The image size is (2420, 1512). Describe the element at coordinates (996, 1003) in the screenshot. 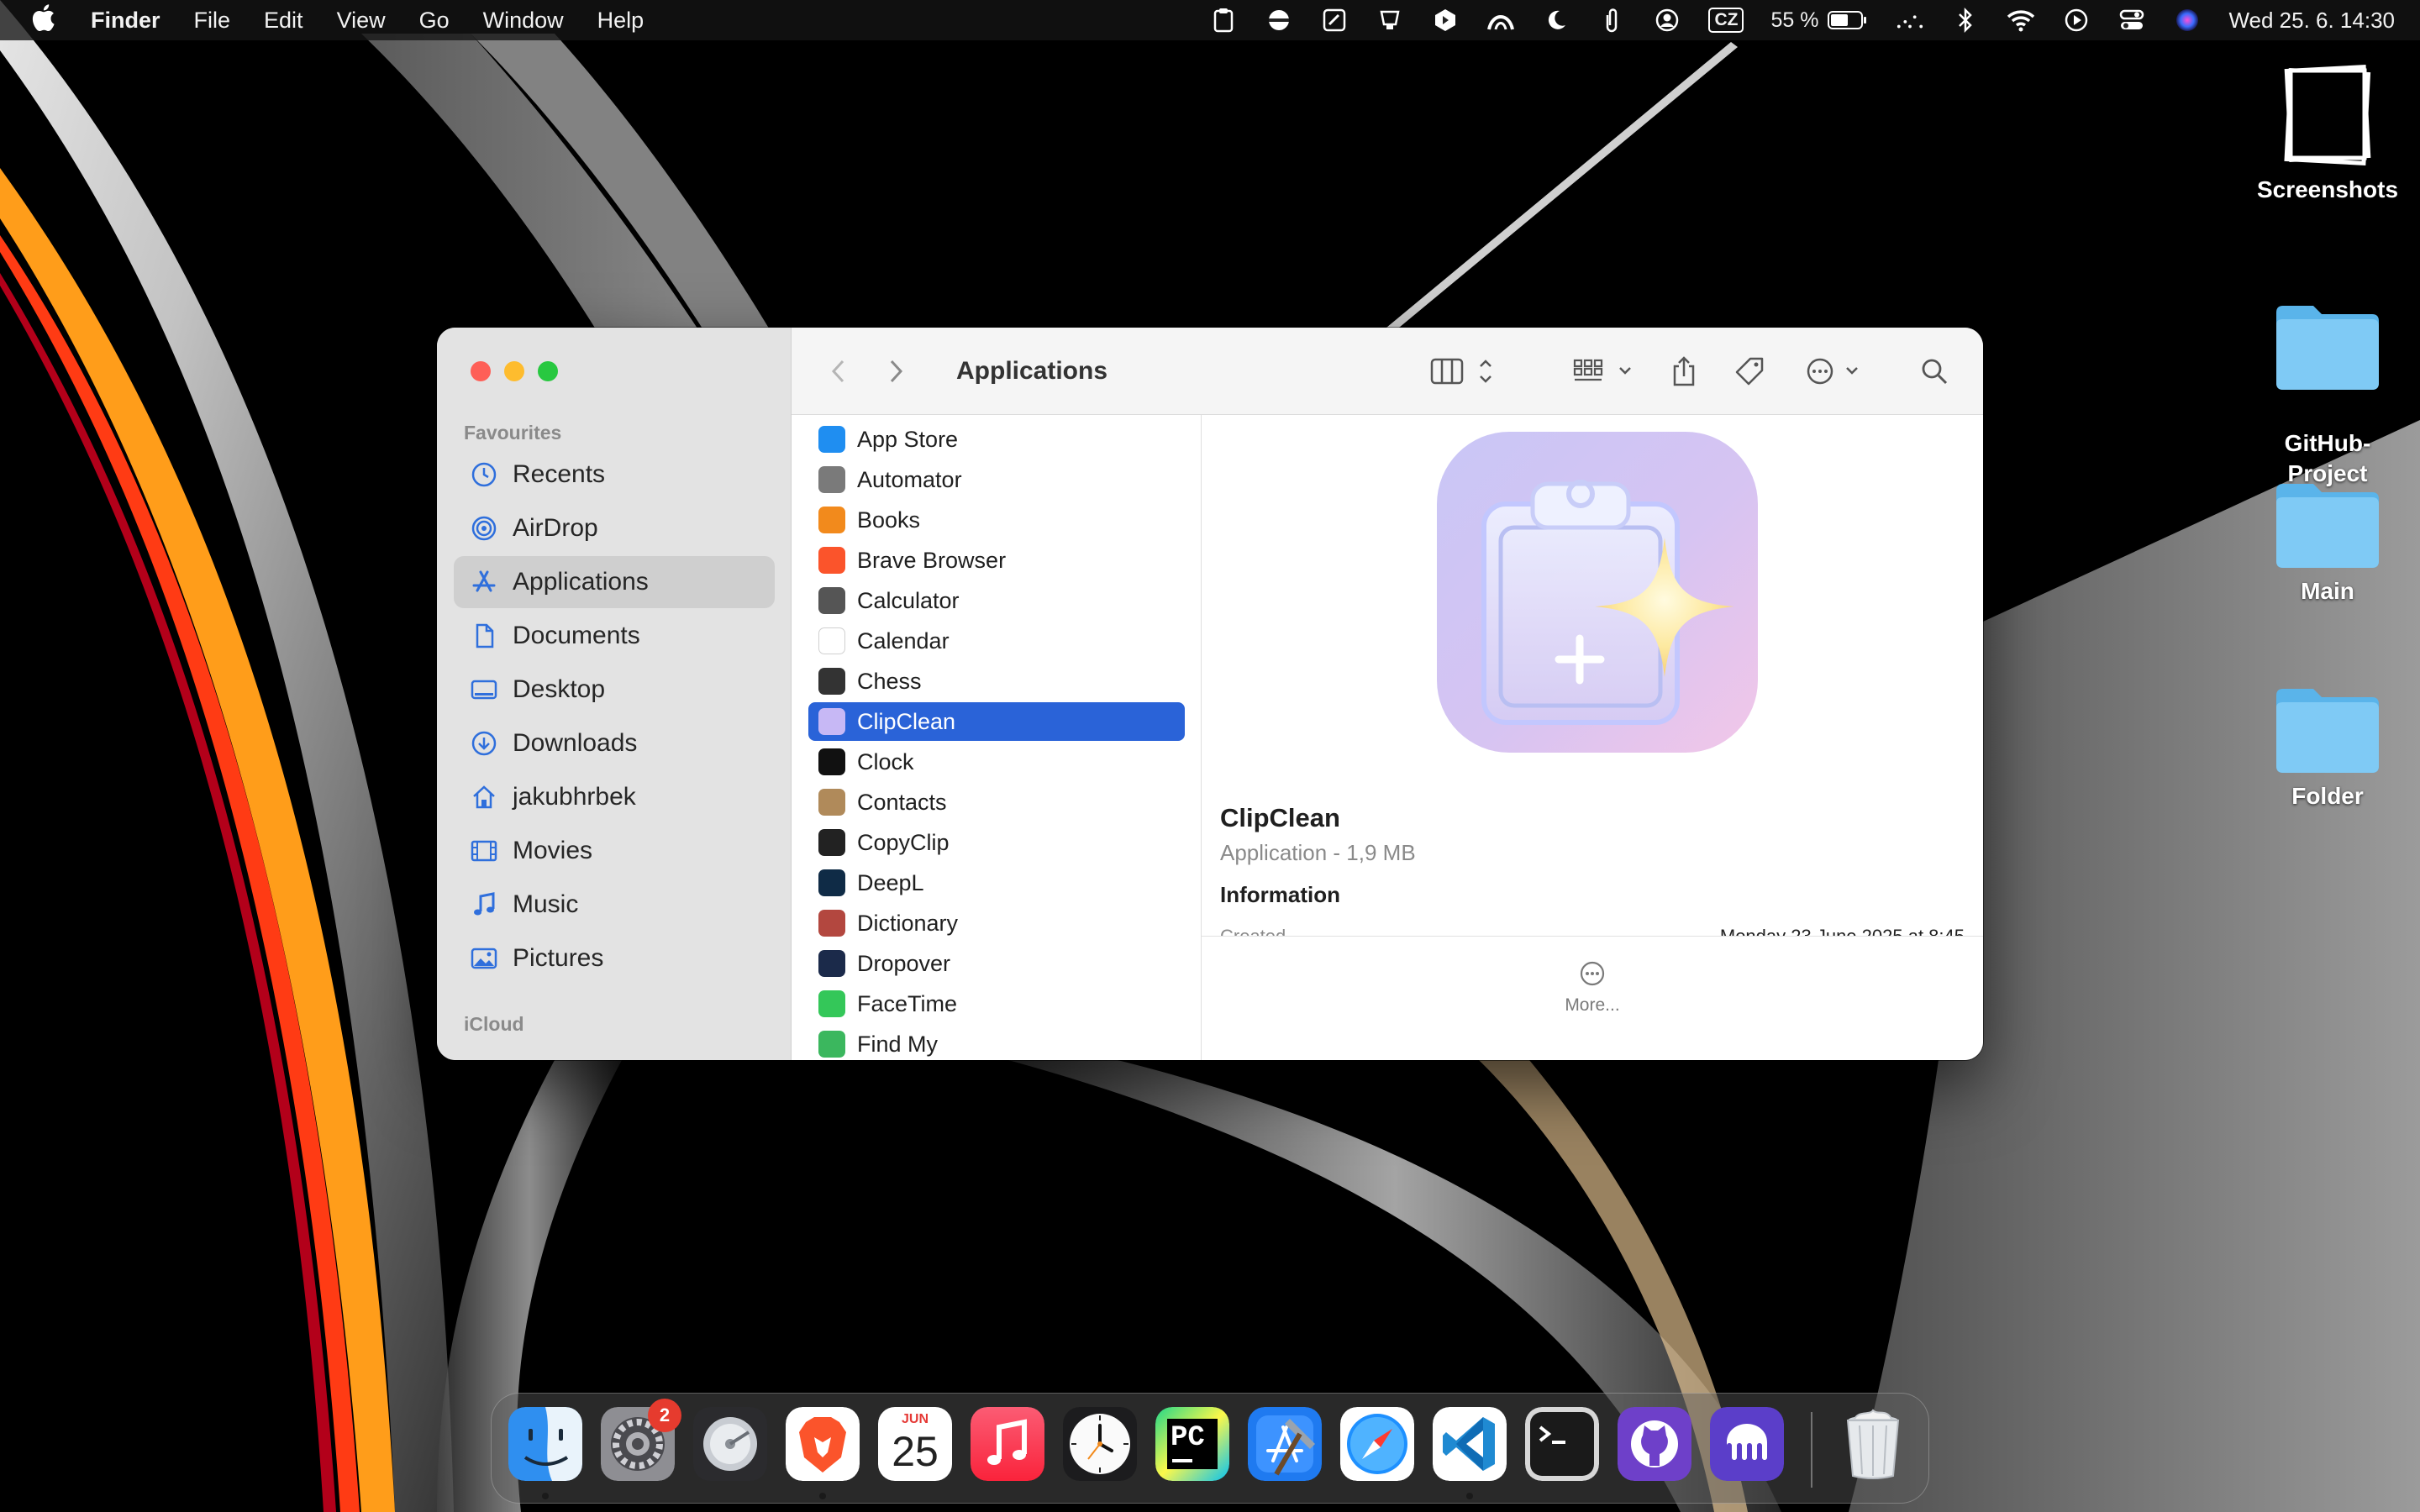

I see `app-row-facetime: FaceTime` at that location.